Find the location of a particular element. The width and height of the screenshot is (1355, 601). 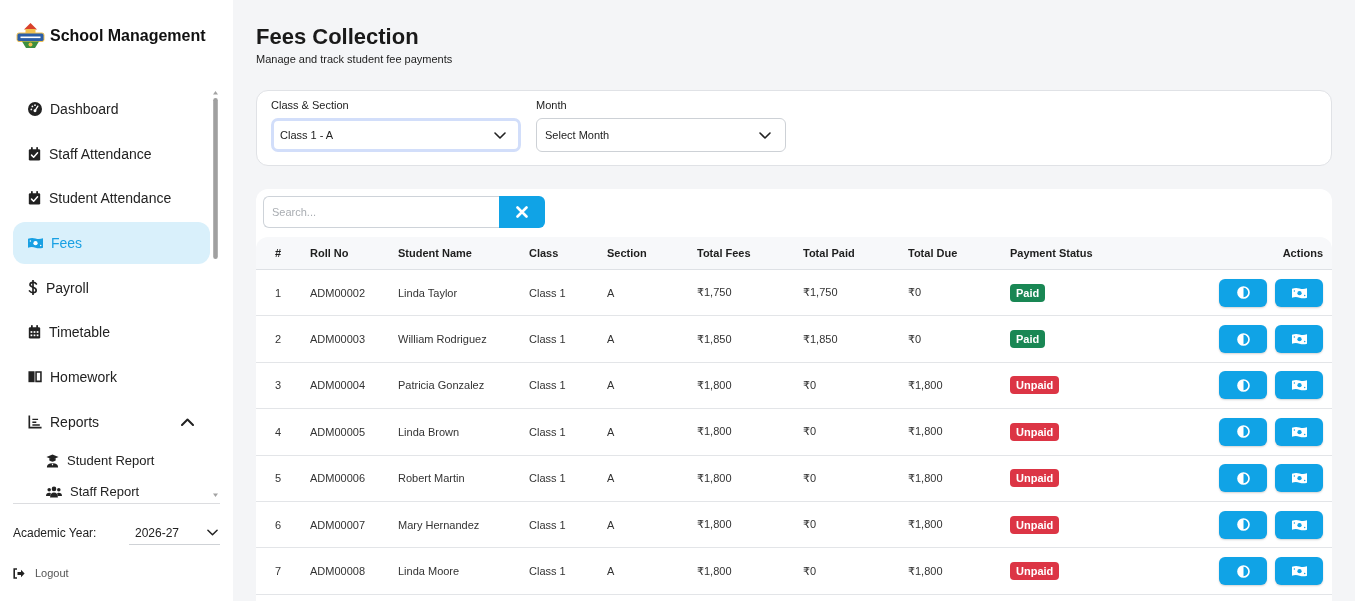

table-cell: ₹1,850 is located at coordinates (845, 339).